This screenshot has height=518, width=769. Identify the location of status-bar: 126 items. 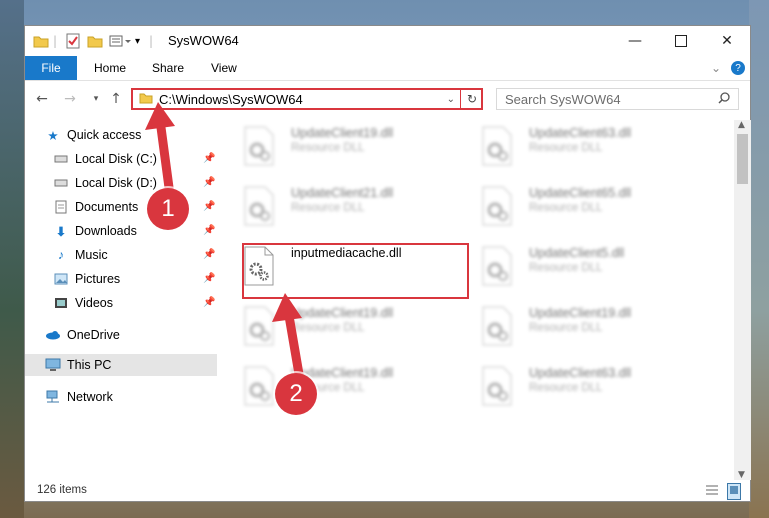
(387, 490).